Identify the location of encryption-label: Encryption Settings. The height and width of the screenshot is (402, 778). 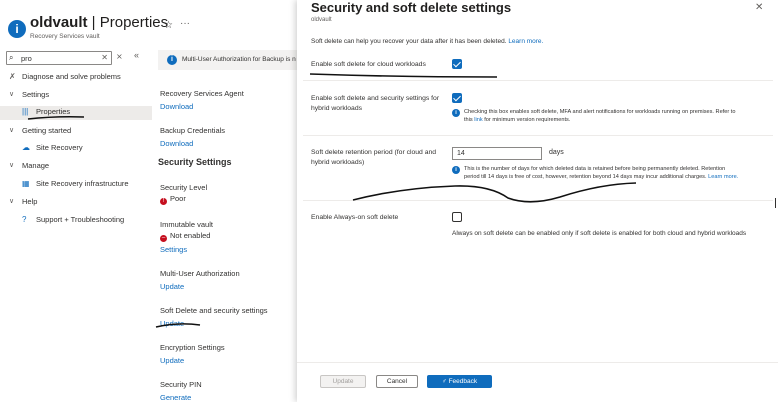
(192, 347).